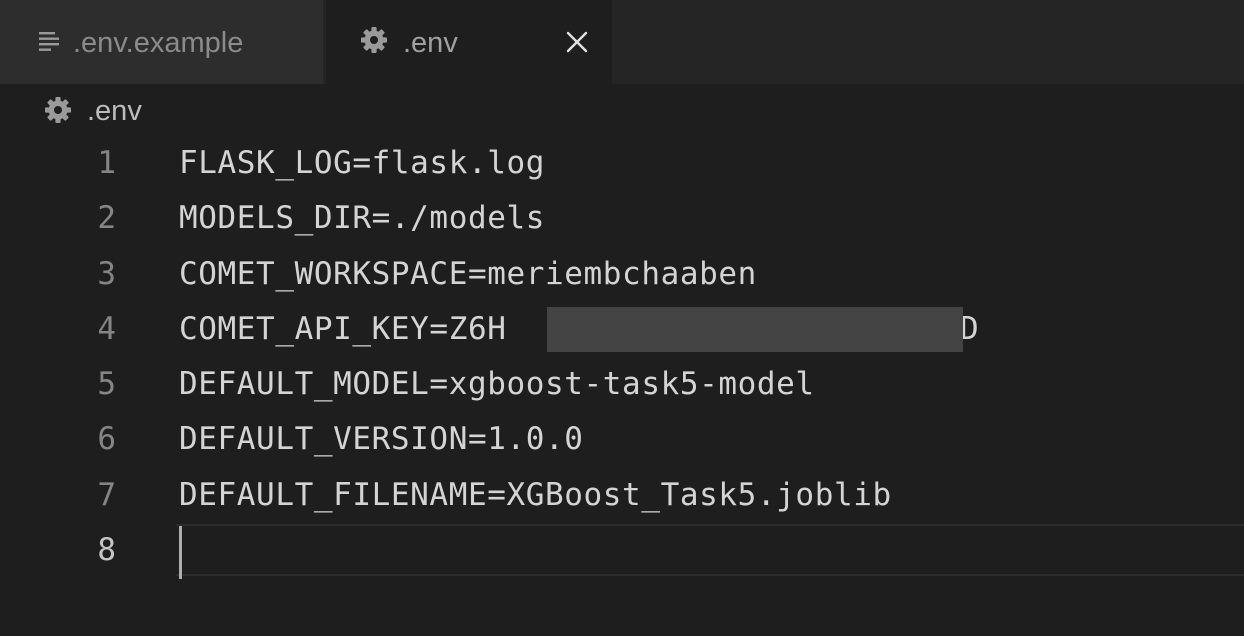  What do you see at coordinates (381, 439) in the screenshot?
I see `line-text: DEFAULT_VERSION=1.0.0` at bounding box center [381, 439].